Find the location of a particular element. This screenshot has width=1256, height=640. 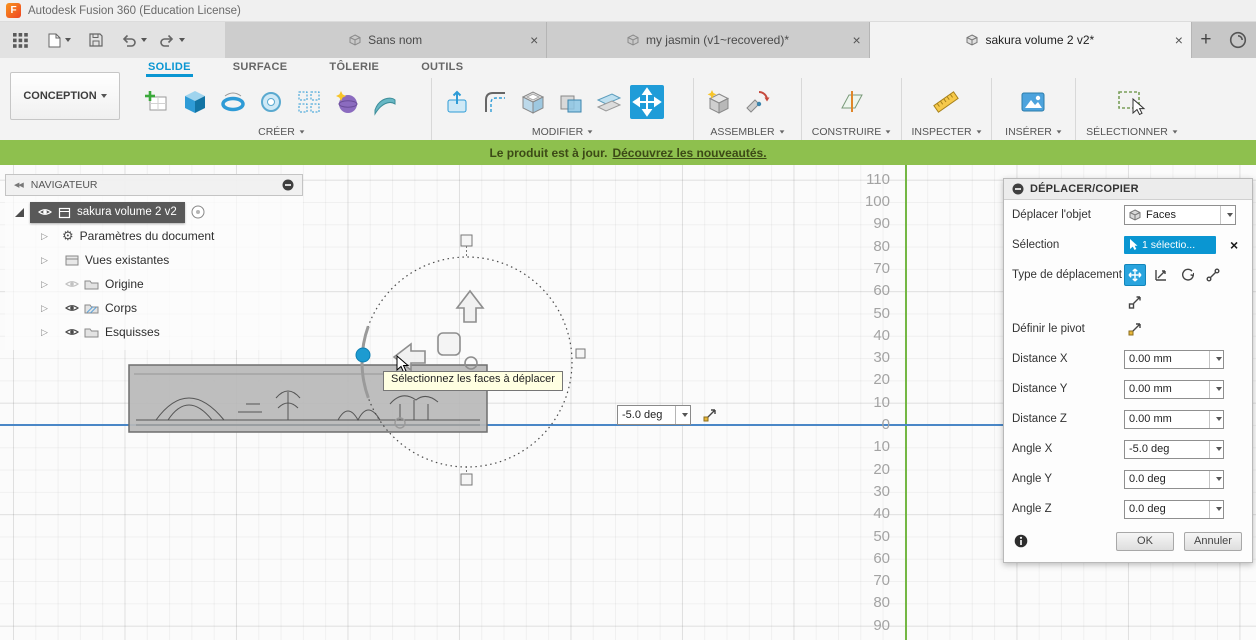

fillet-icon is located at coordinates (495, 102).